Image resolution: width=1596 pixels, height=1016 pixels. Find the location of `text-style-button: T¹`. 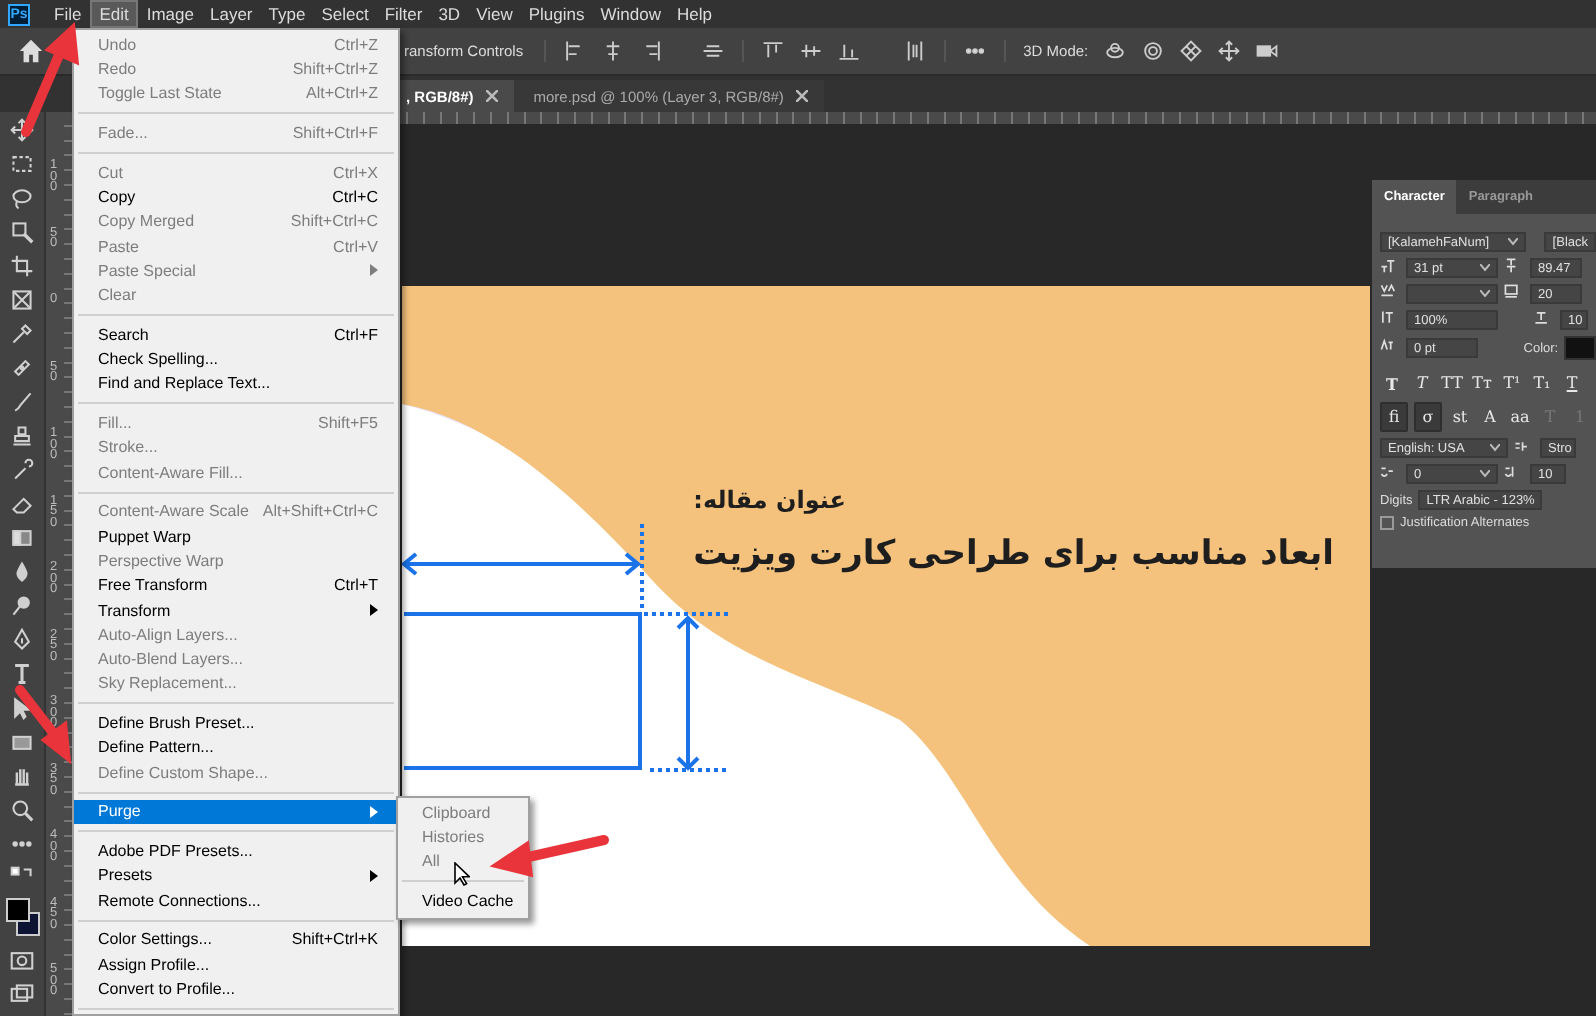

text-style-button: T¹ is located at coordinates (1512, 383).